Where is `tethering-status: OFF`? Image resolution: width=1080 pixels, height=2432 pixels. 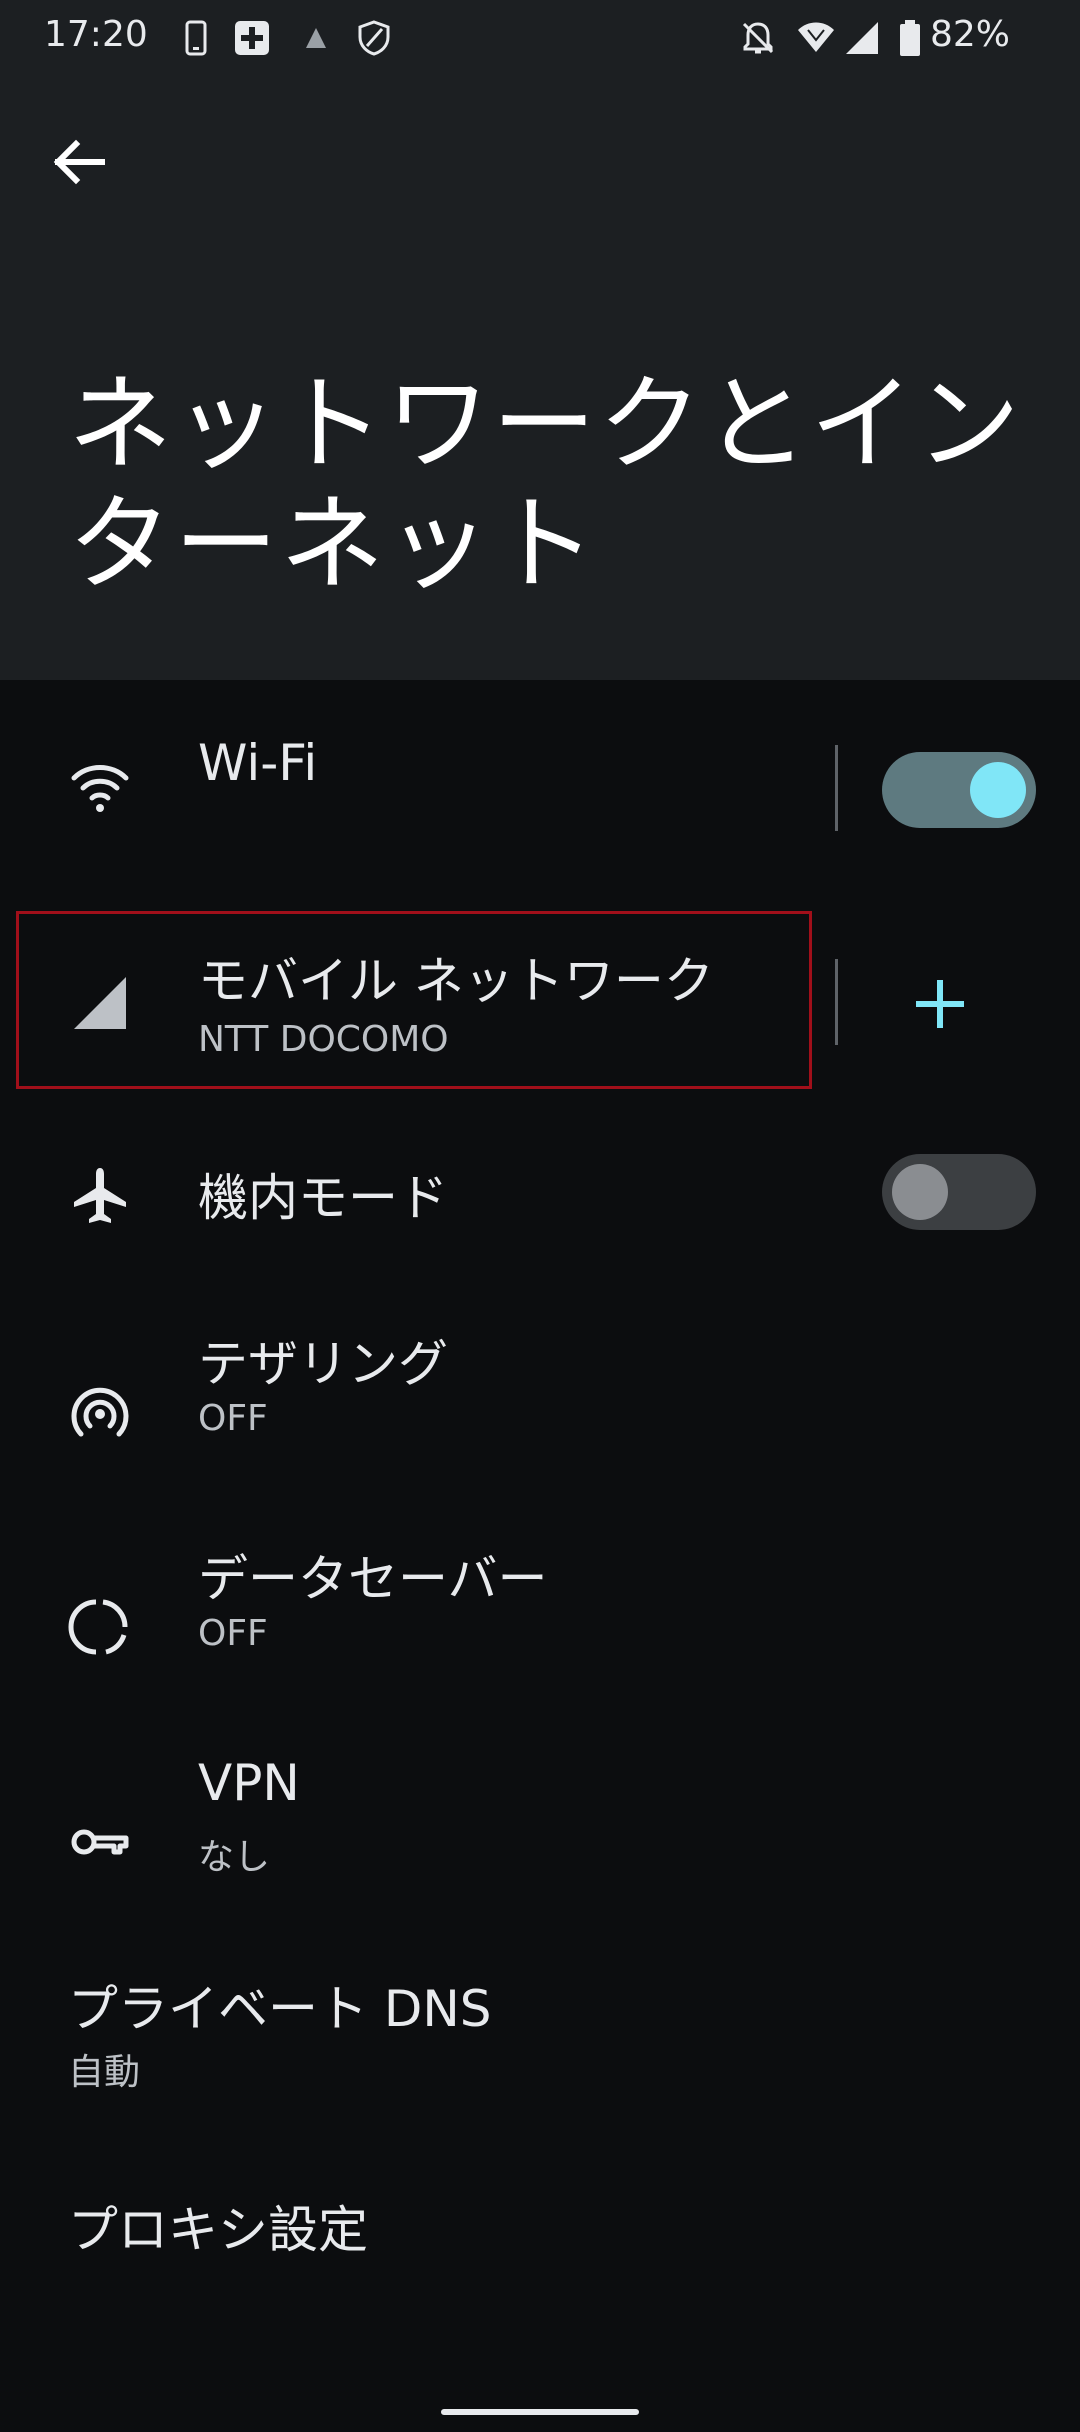
tethering-status: OFF is located at coordinates (233, 1418).